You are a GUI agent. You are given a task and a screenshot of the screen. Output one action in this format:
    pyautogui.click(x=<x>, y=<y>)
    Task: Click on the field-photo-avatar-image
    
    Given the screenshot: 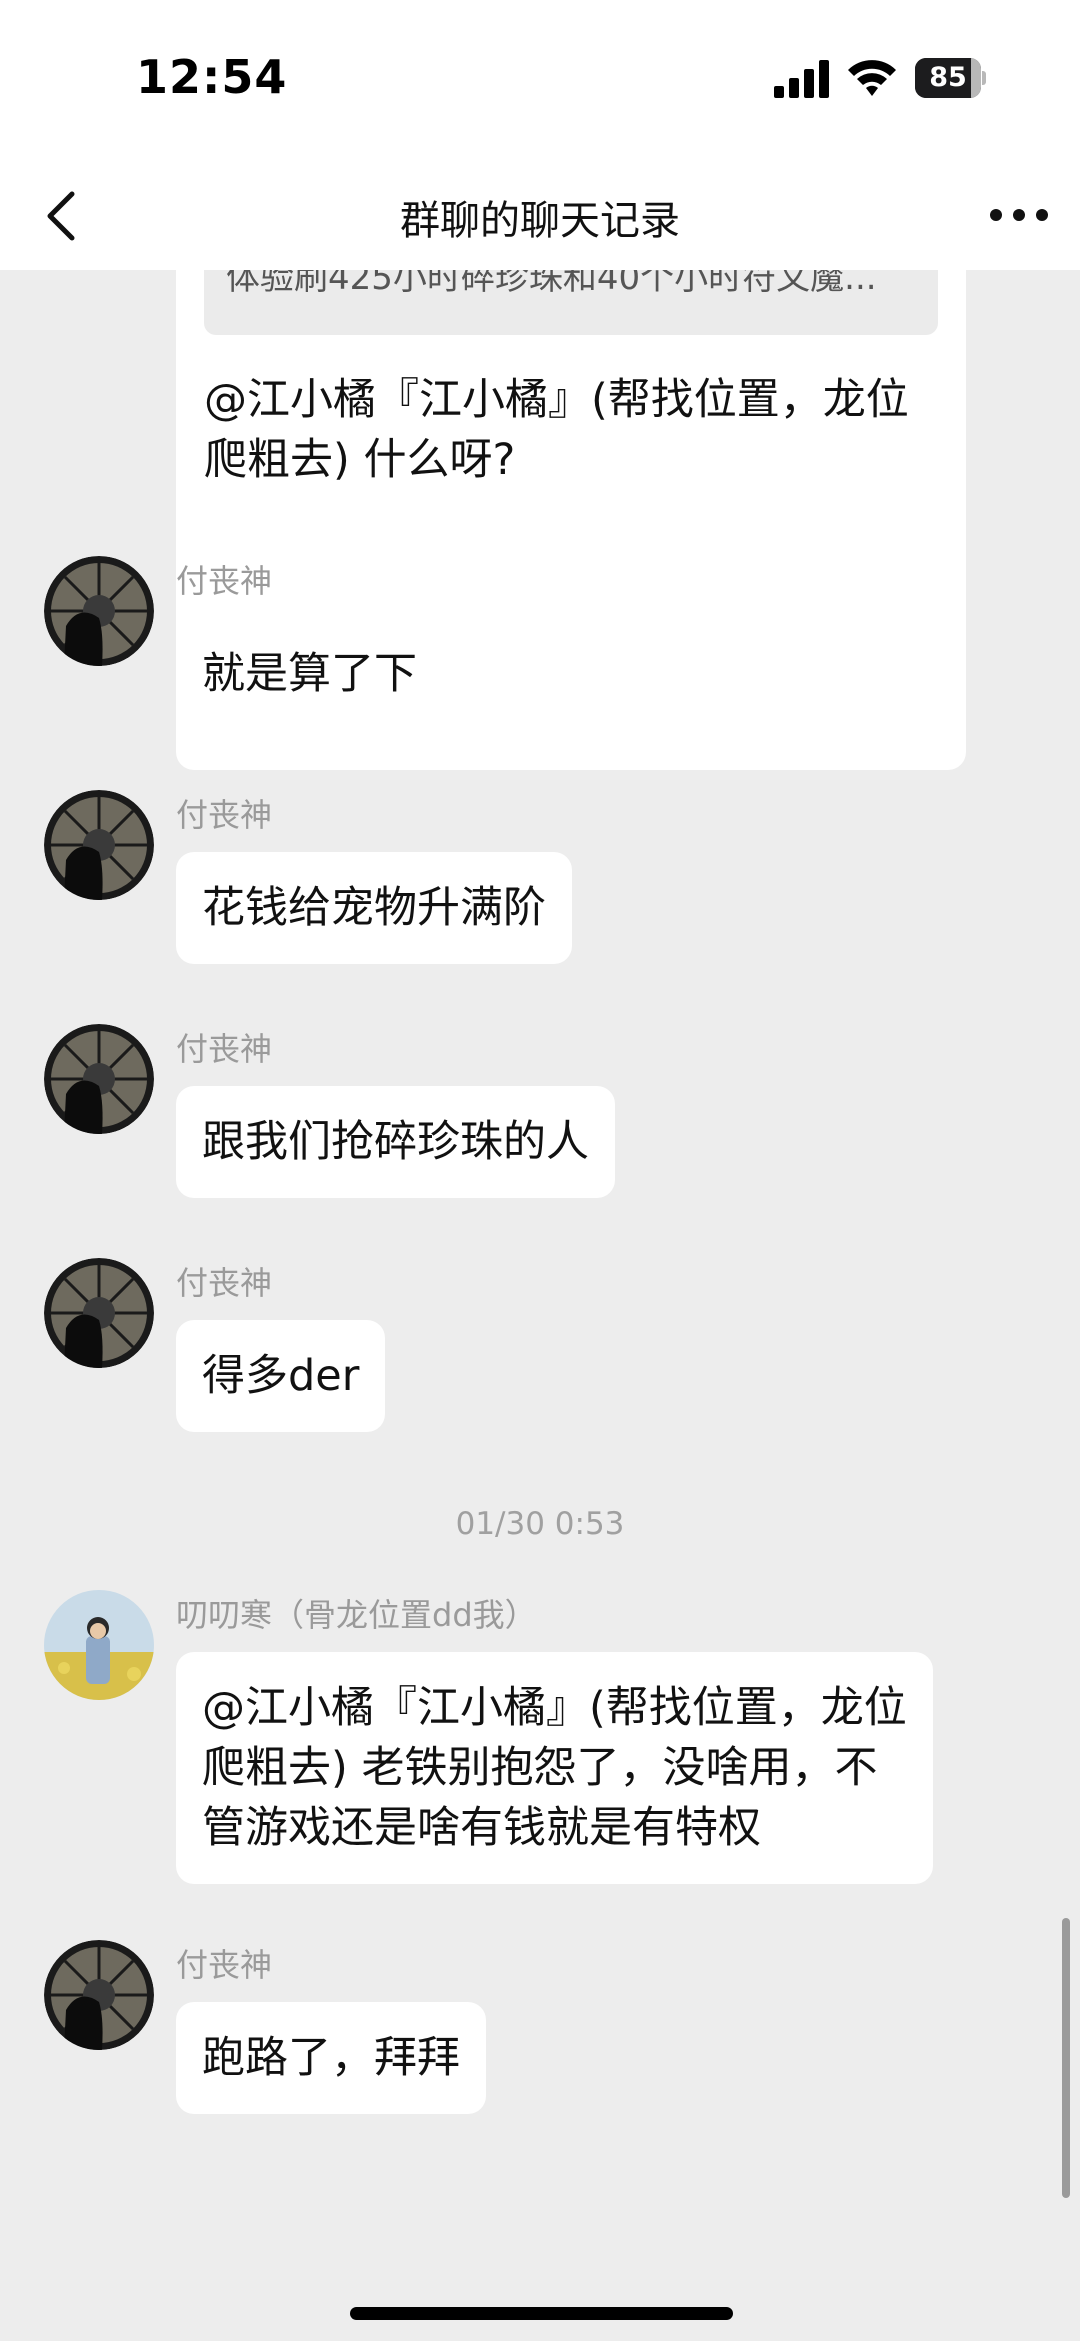 What is the action you would take?
    pyautogui.click(x=99, y=1645)
    